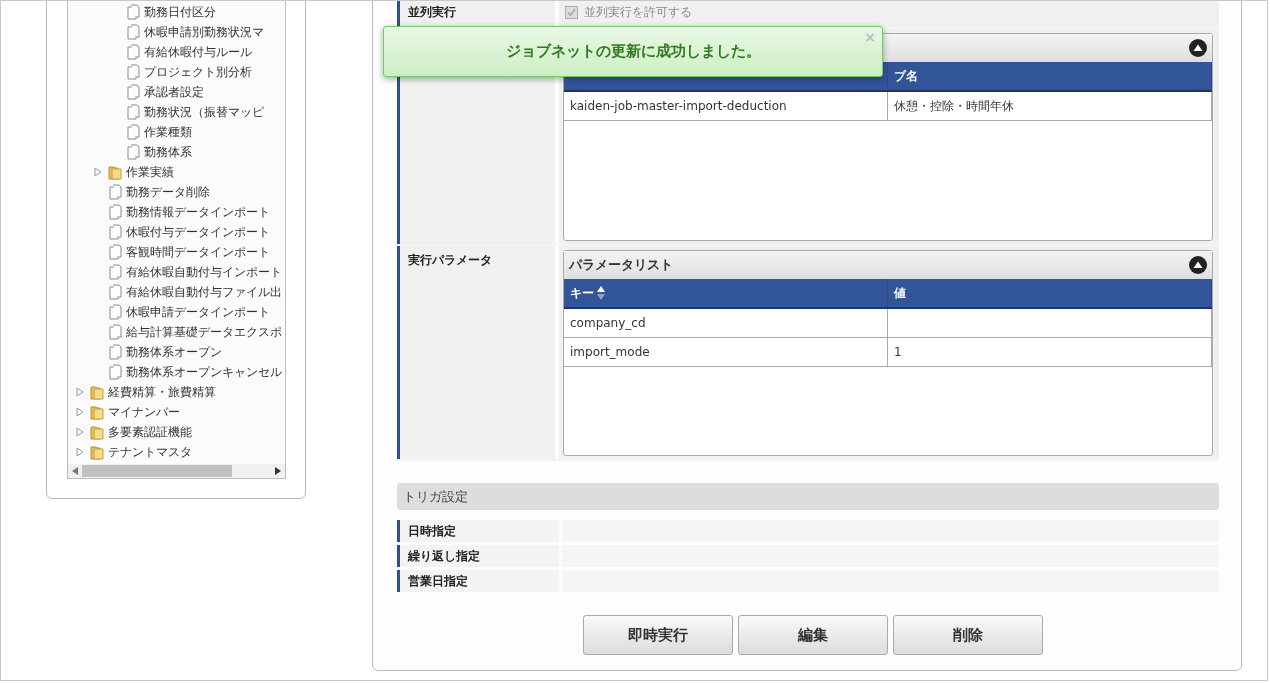  Describe the element at coordinates (808, 496) in the screenshot. I see `section-header: トリガ設定` at that location.